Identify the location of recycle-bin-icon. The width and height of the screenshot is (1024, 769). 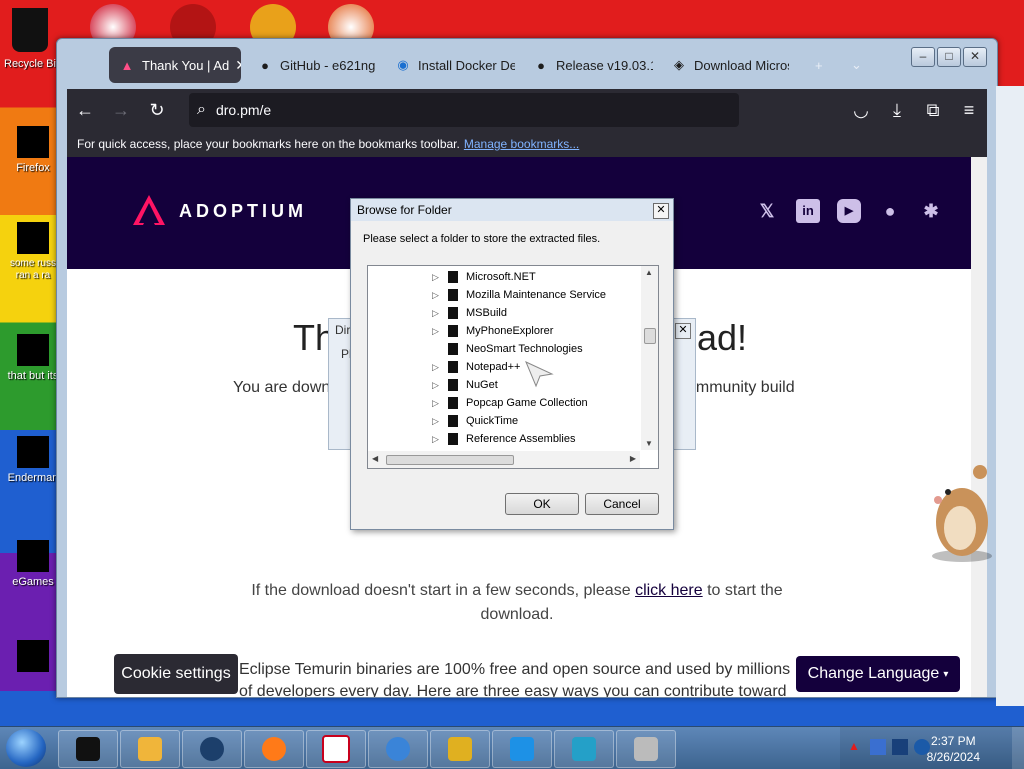
(30, 30).